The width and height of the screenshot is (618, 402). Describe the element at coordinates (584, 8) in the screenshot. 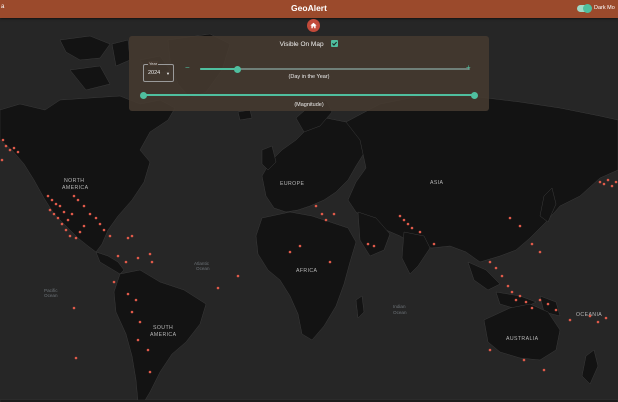

I see `dark-mode-toggle` at that location.